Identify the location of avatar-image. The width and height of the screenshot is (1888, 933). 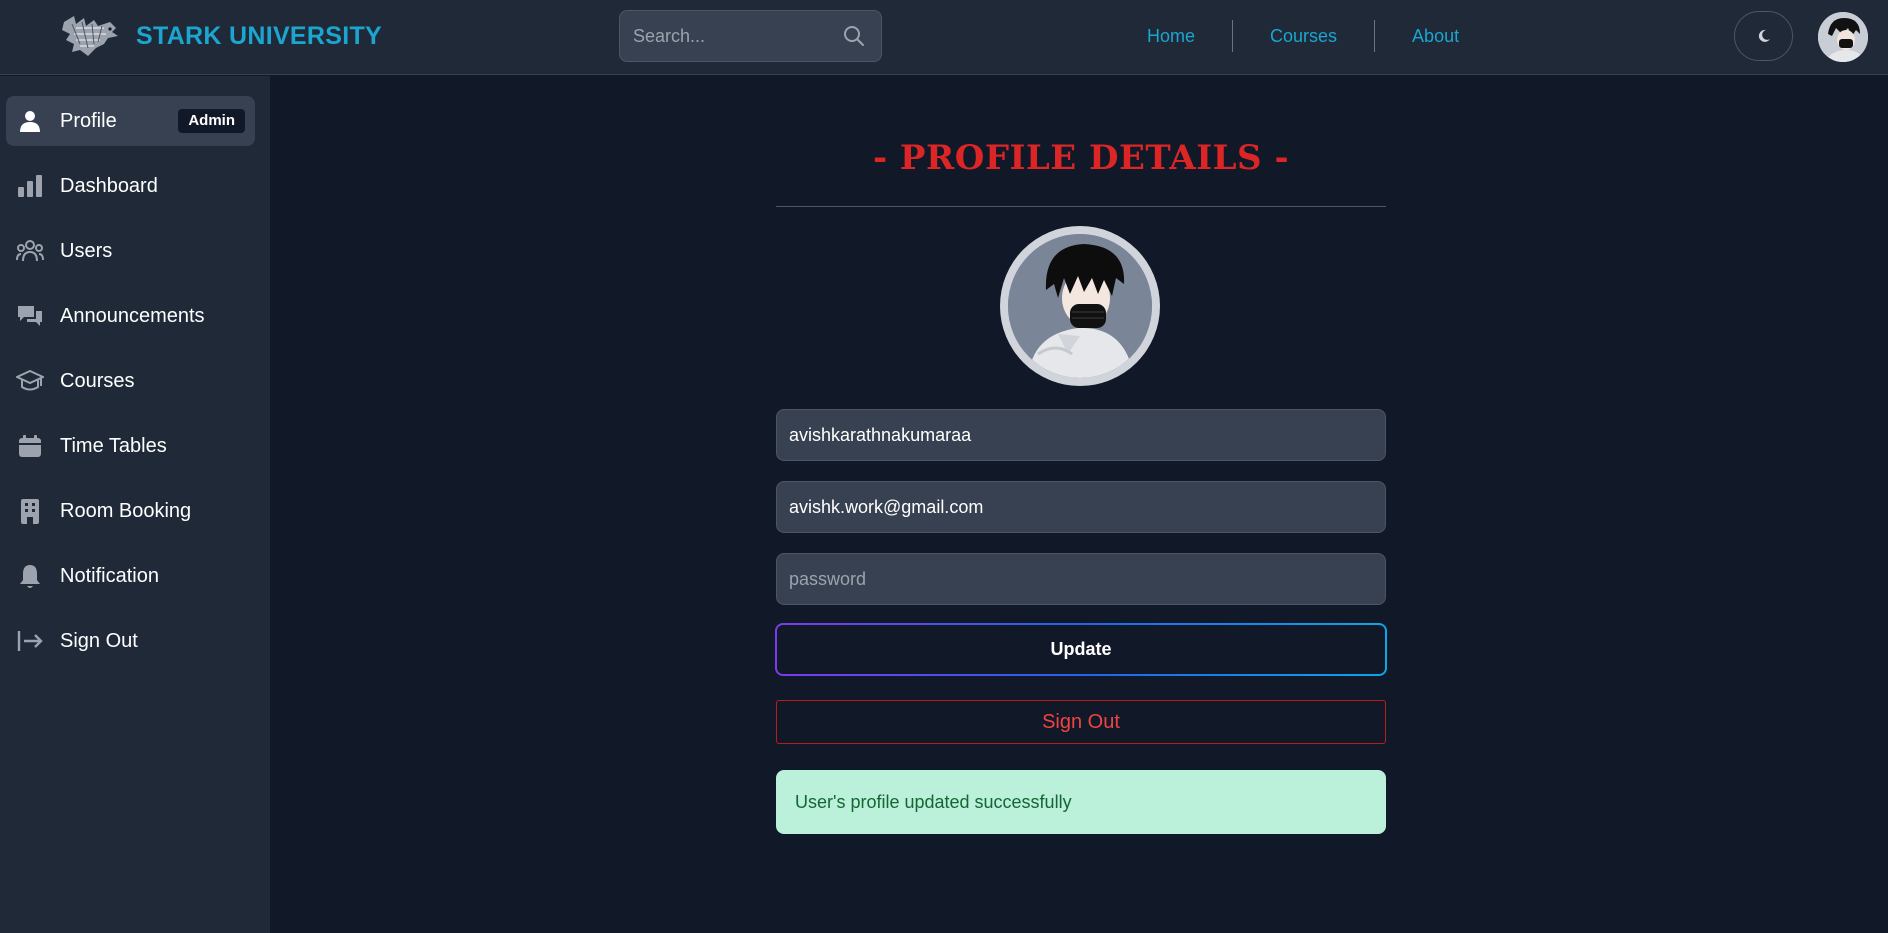
(1843, 37).